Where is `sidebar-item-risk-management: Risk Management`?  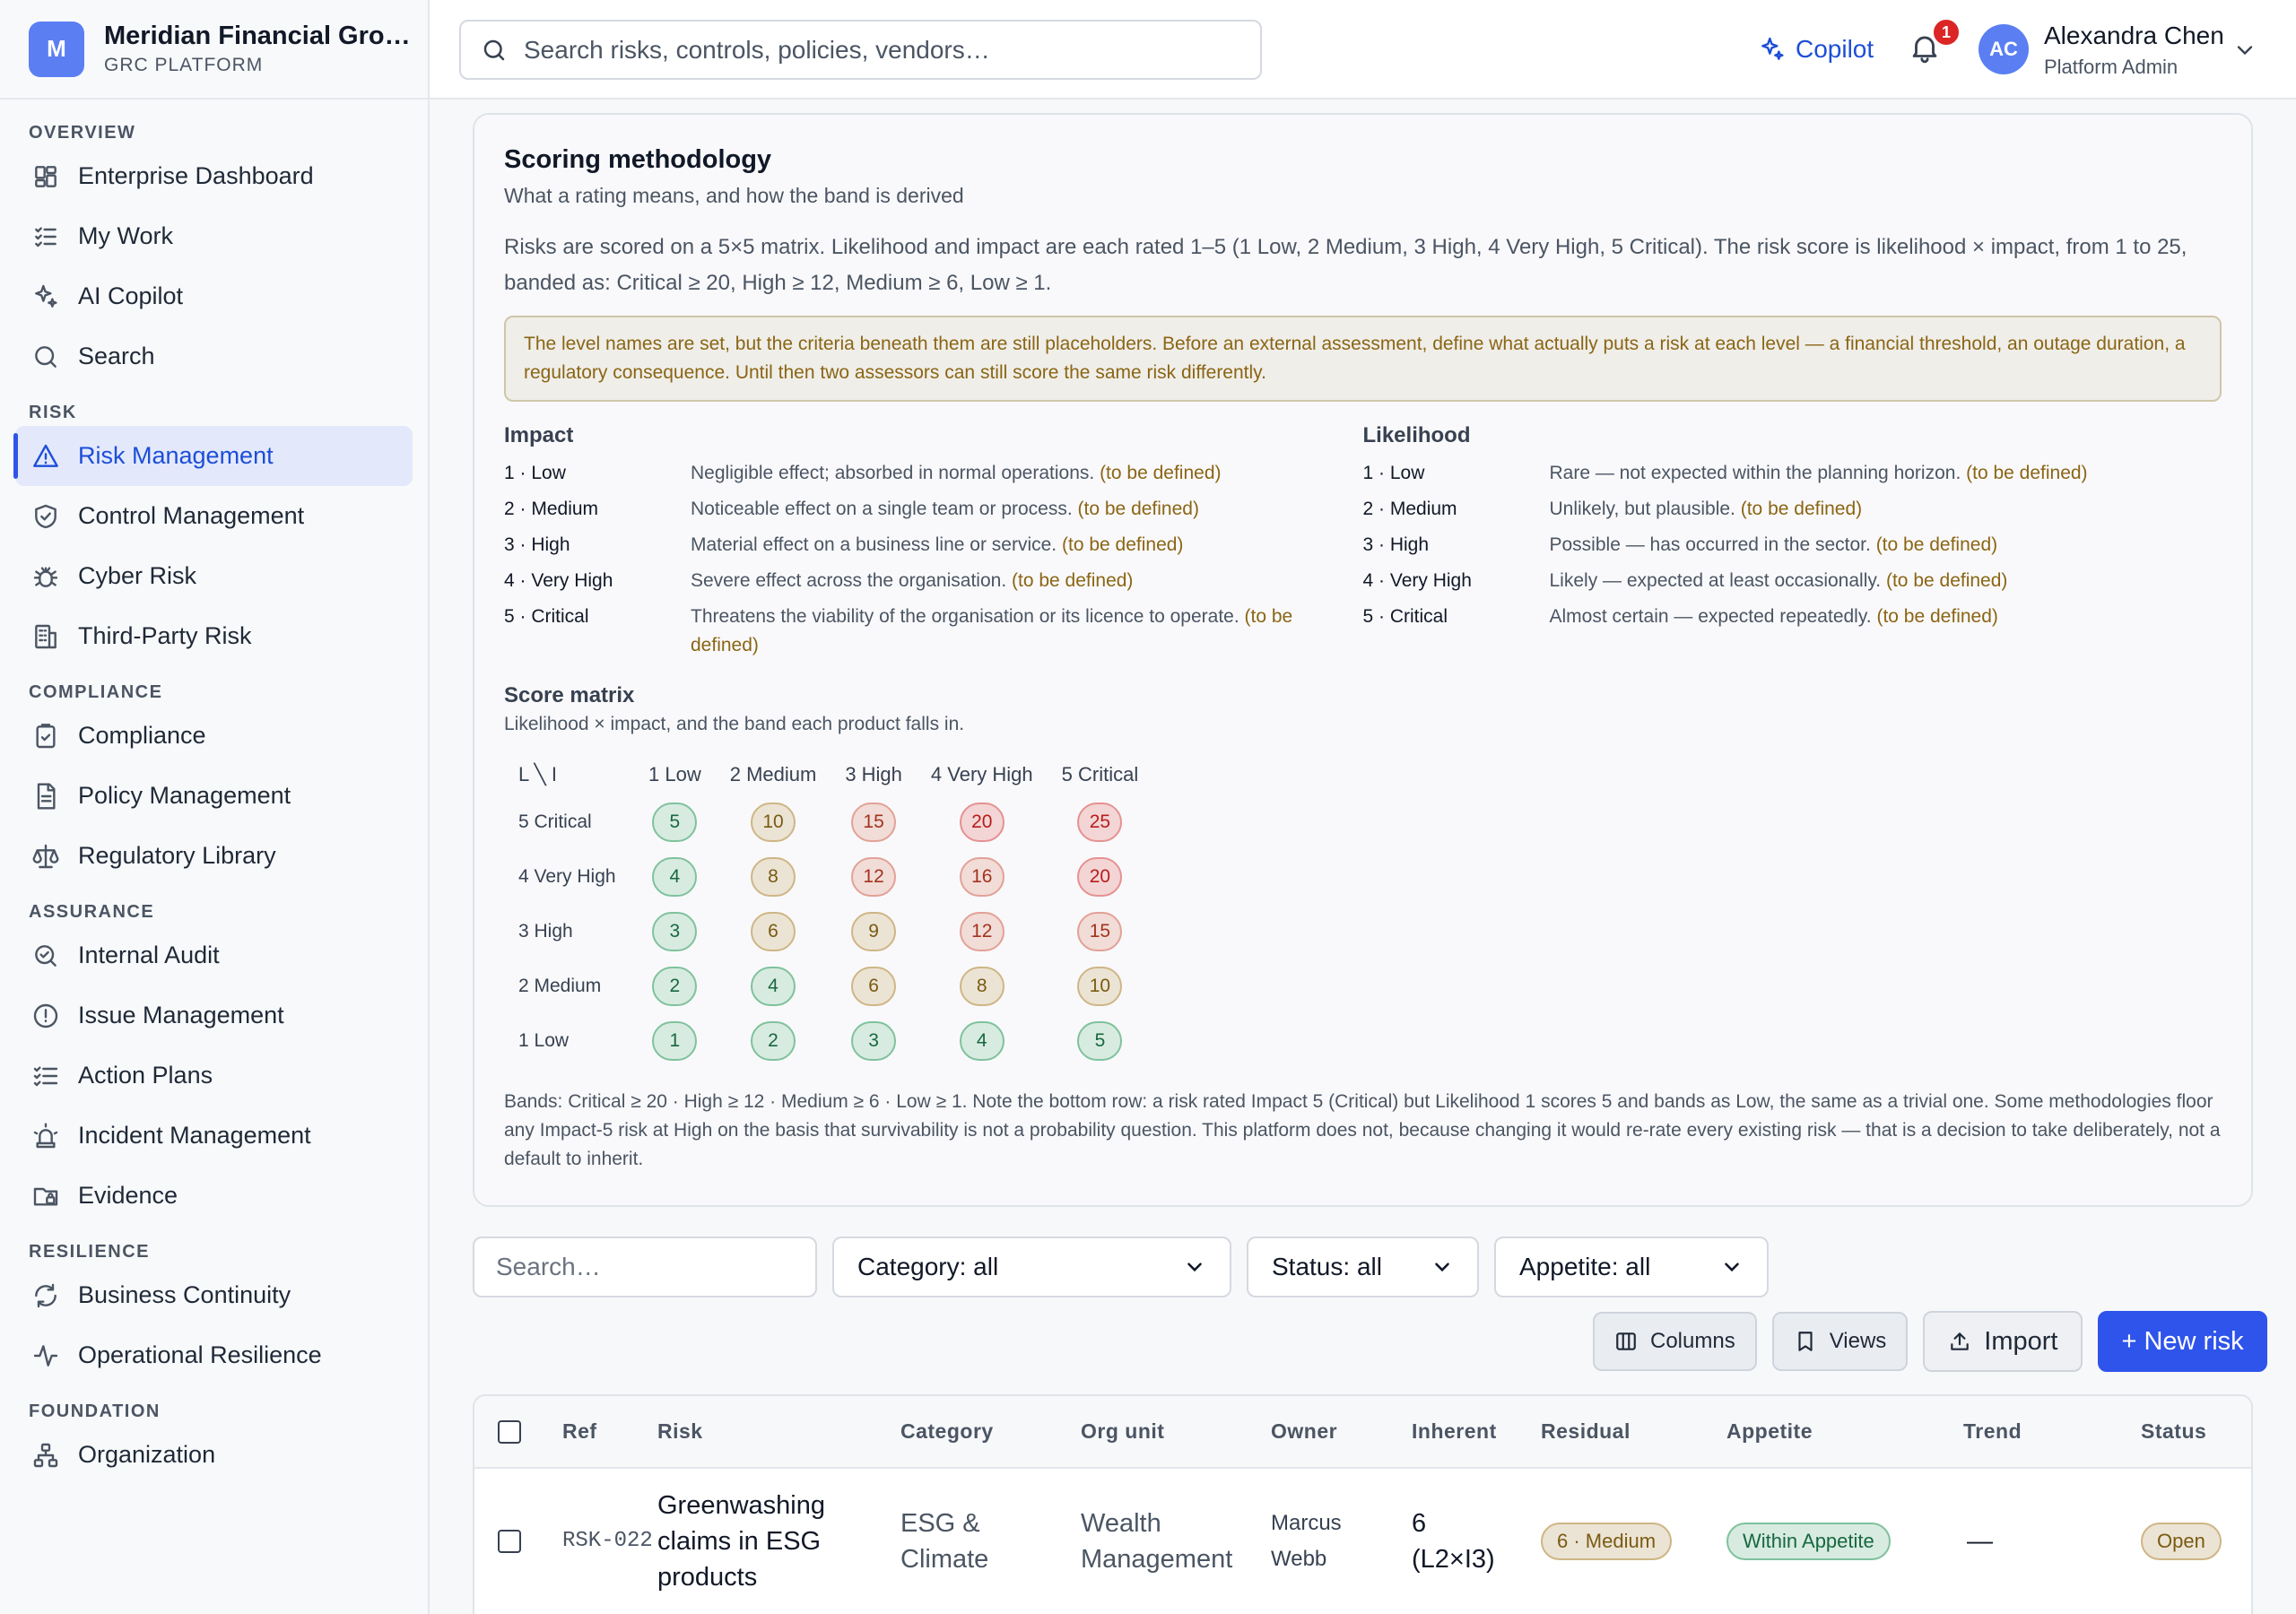
sidebar-item-risk-management: Risk Management is located at coordinates (213, 456).